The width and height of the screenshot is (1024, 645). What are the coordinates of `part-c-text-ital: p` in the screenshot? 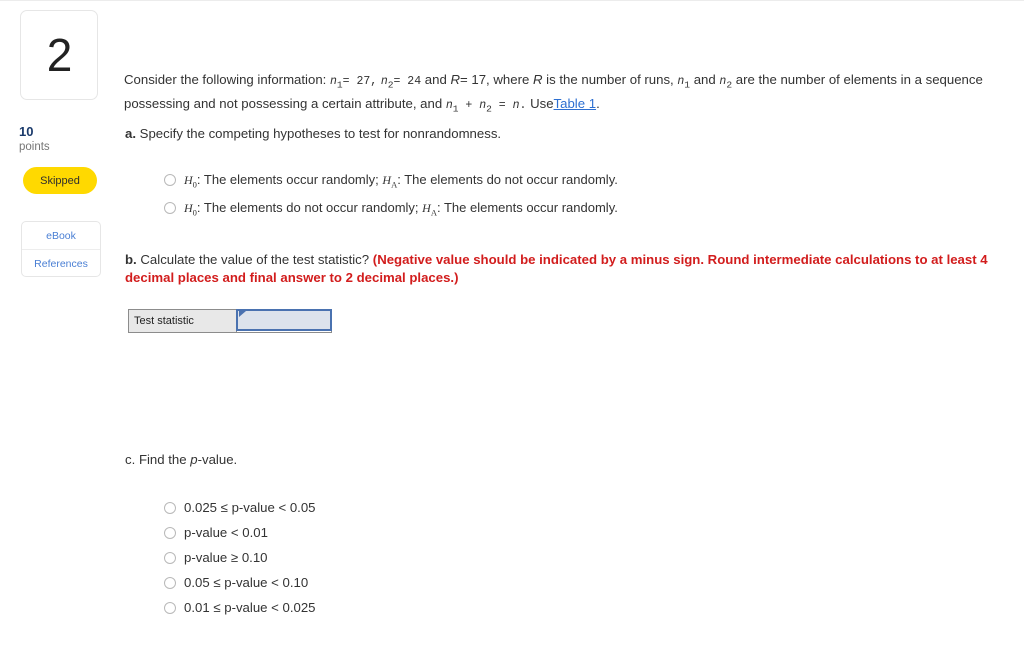 It's located at (194, 459).